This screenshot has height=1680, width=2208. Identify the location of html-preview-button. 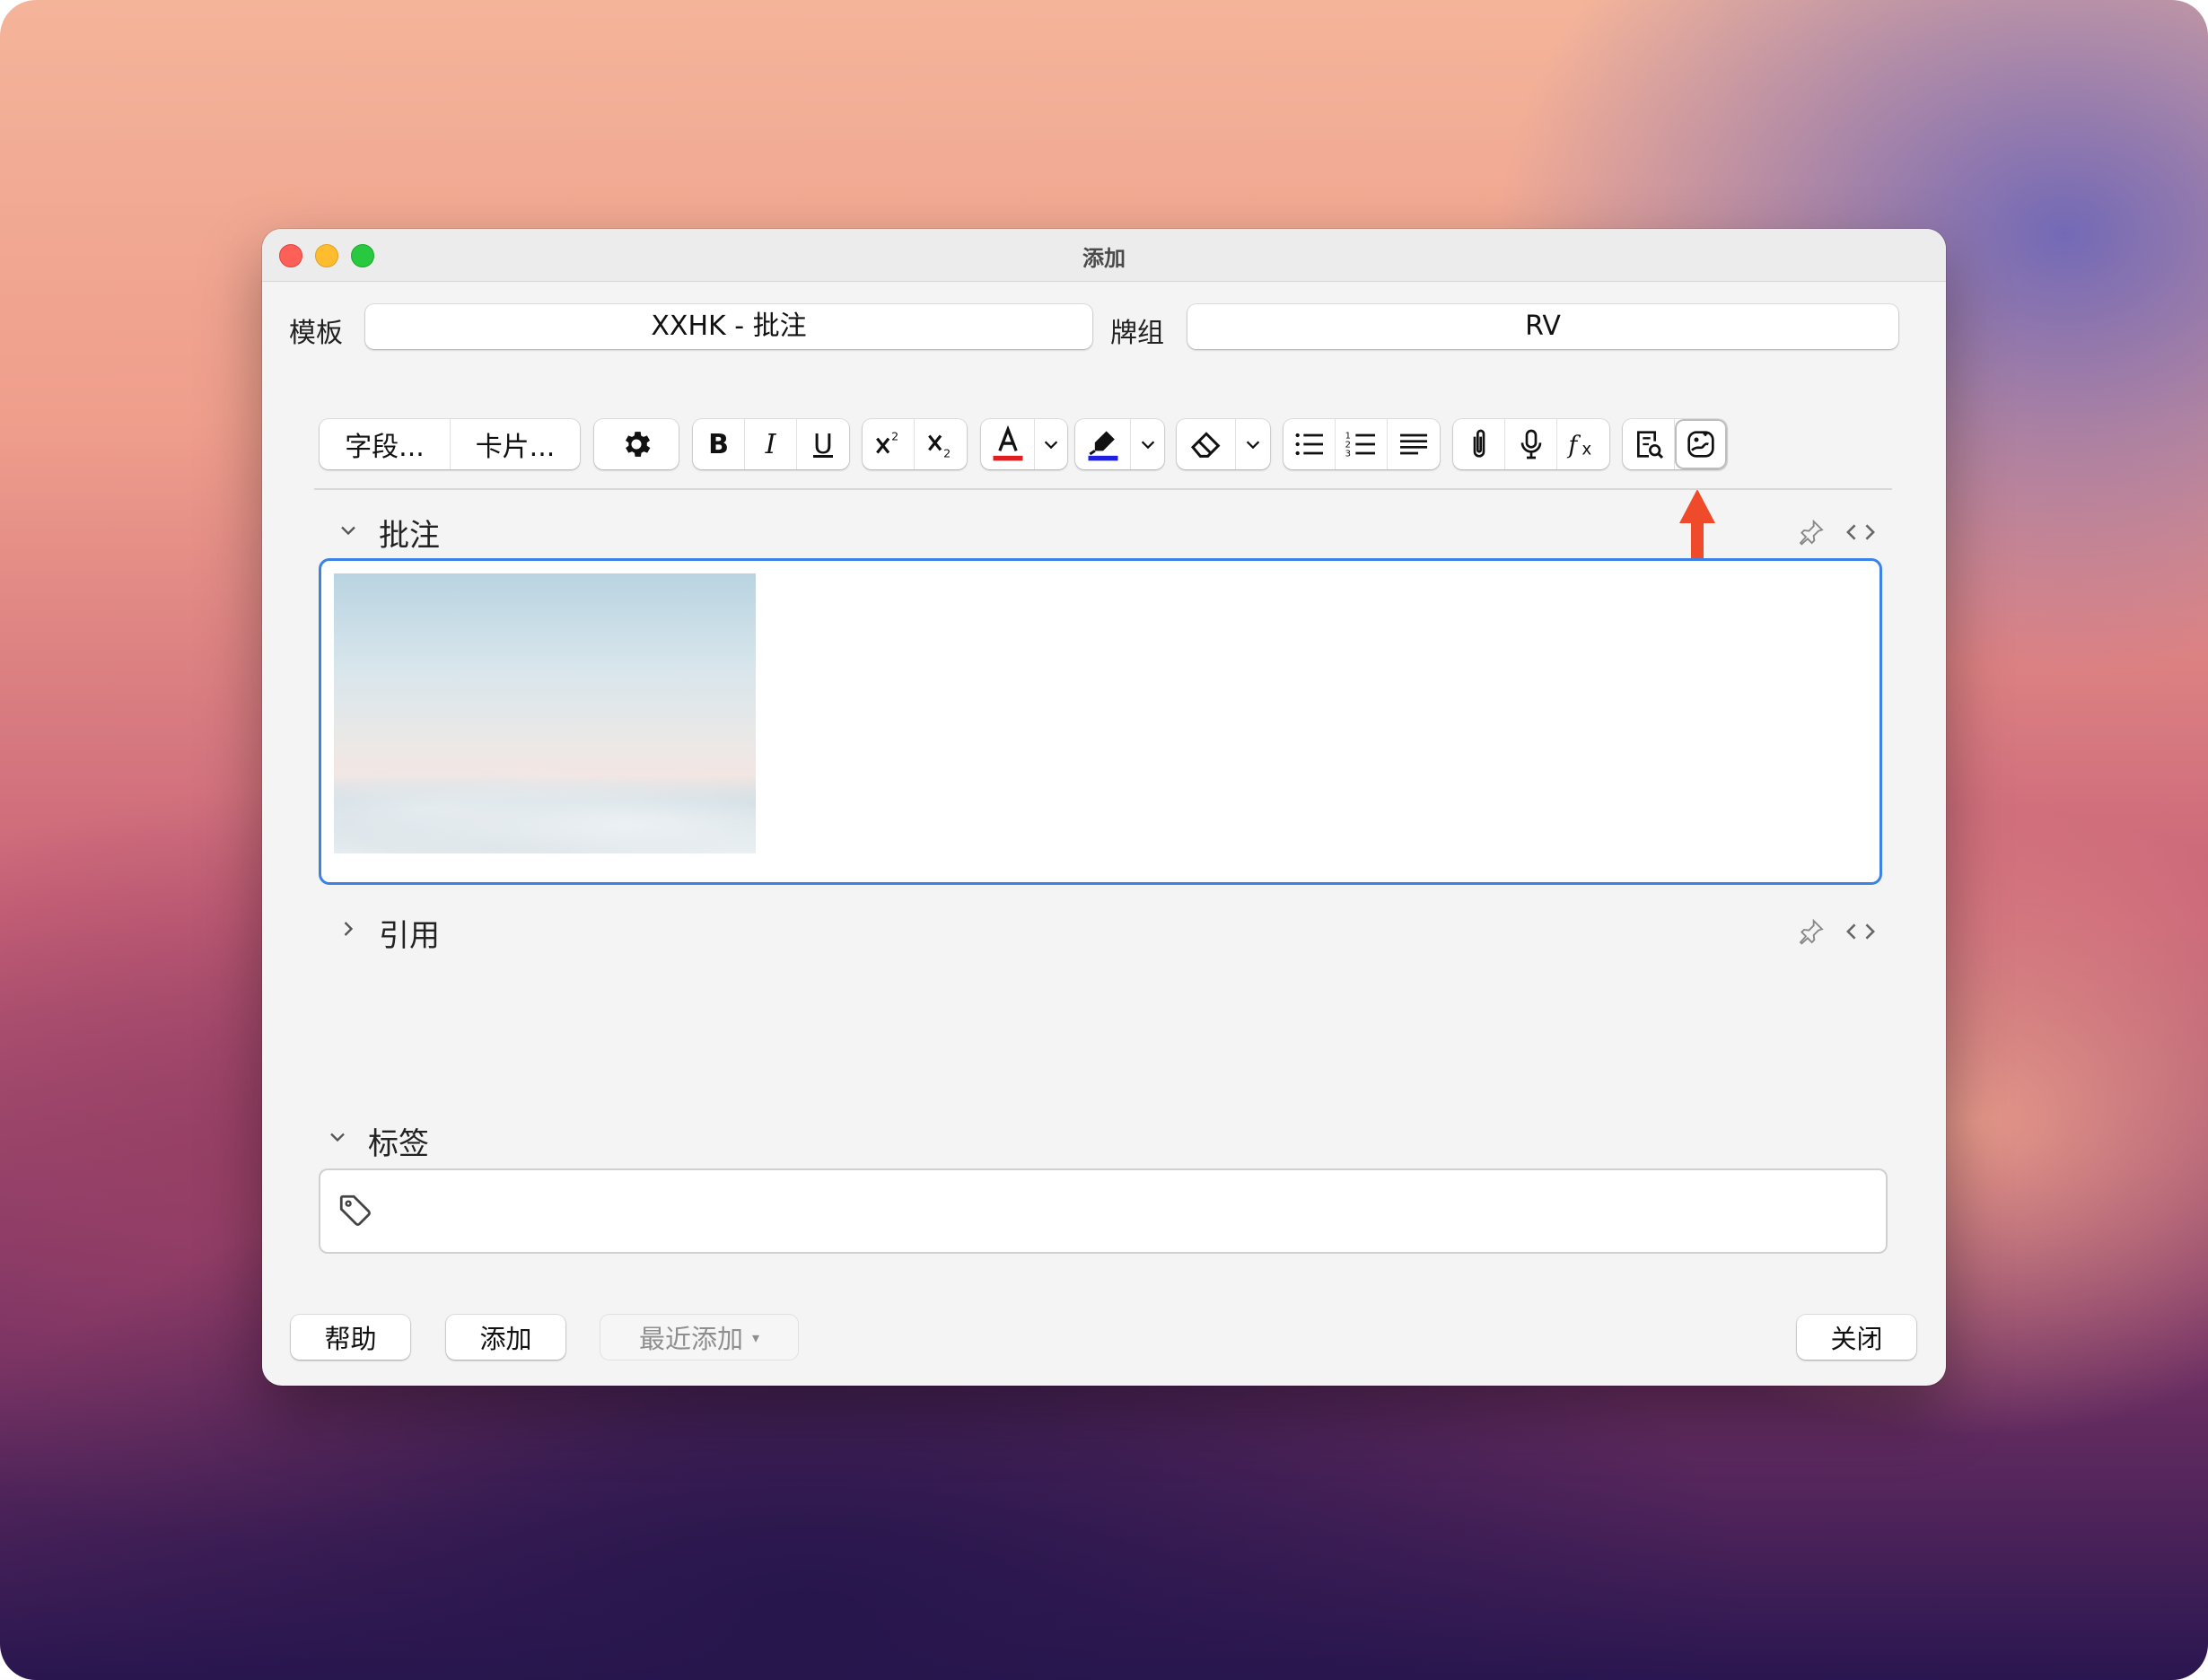
(1649, 444).